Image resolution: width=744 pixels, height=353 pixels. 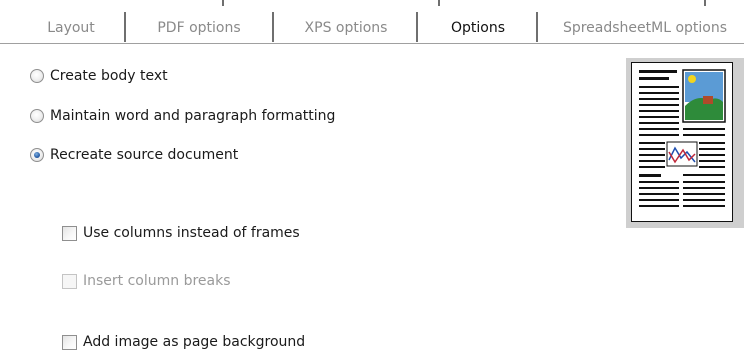 I want to click on use-columns-option: Use columns instead of frames, so click(x=181, y=233).